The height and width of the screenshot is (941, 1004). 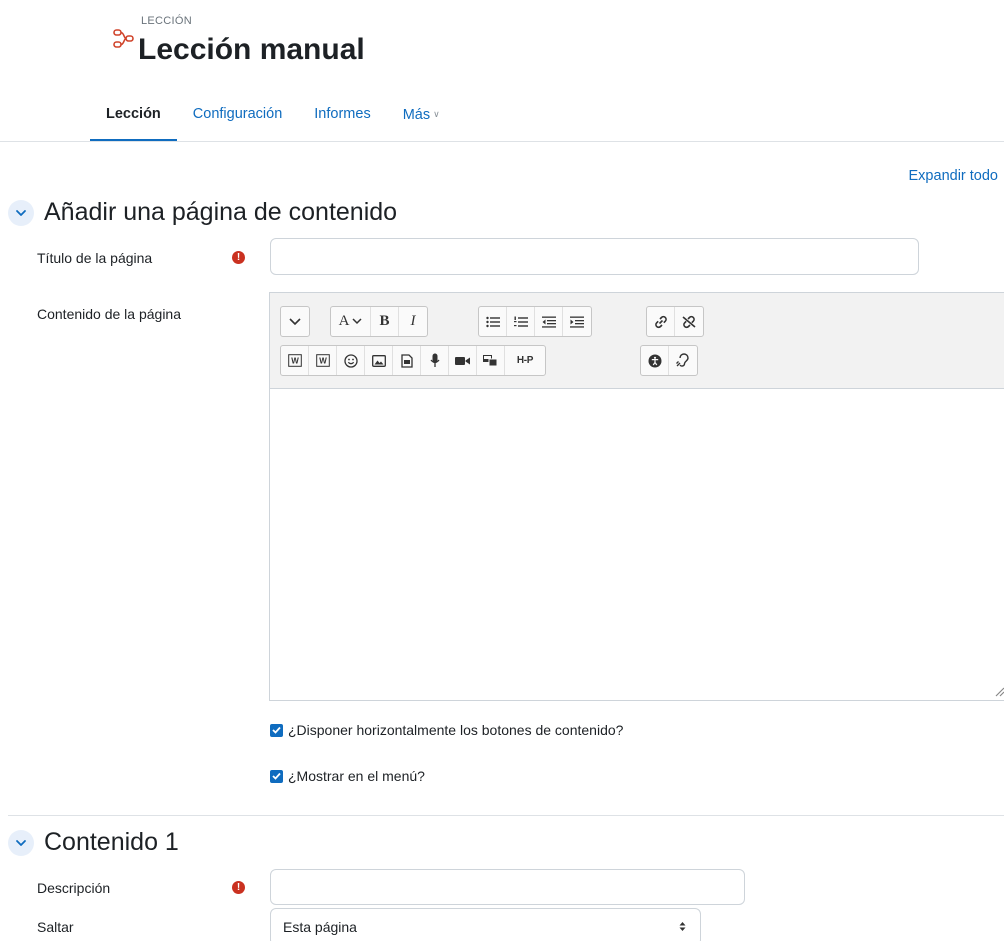 I want to click on outdent-icon, so click(x=549, y=321).